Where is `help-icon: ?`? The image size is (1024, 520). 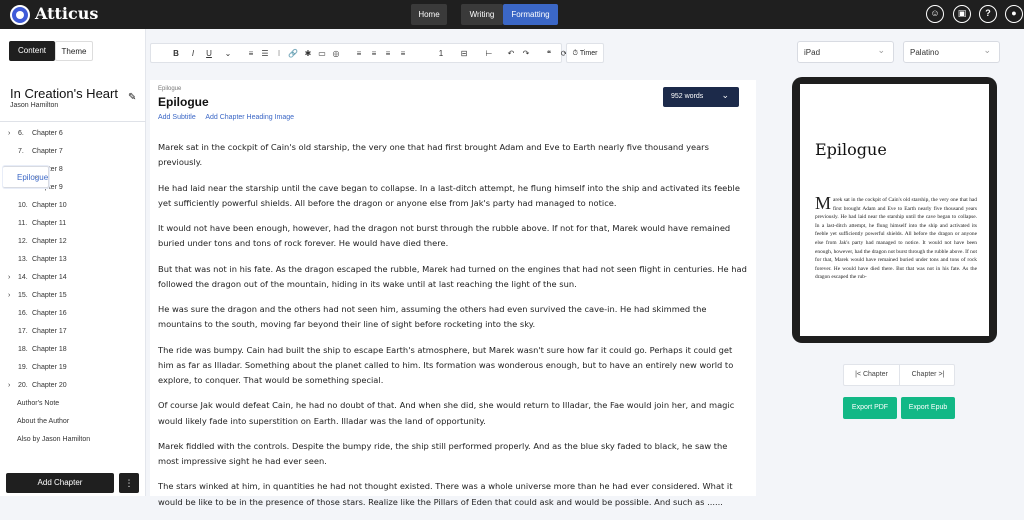 help-icon: ? is located at coordinates (988, 14).